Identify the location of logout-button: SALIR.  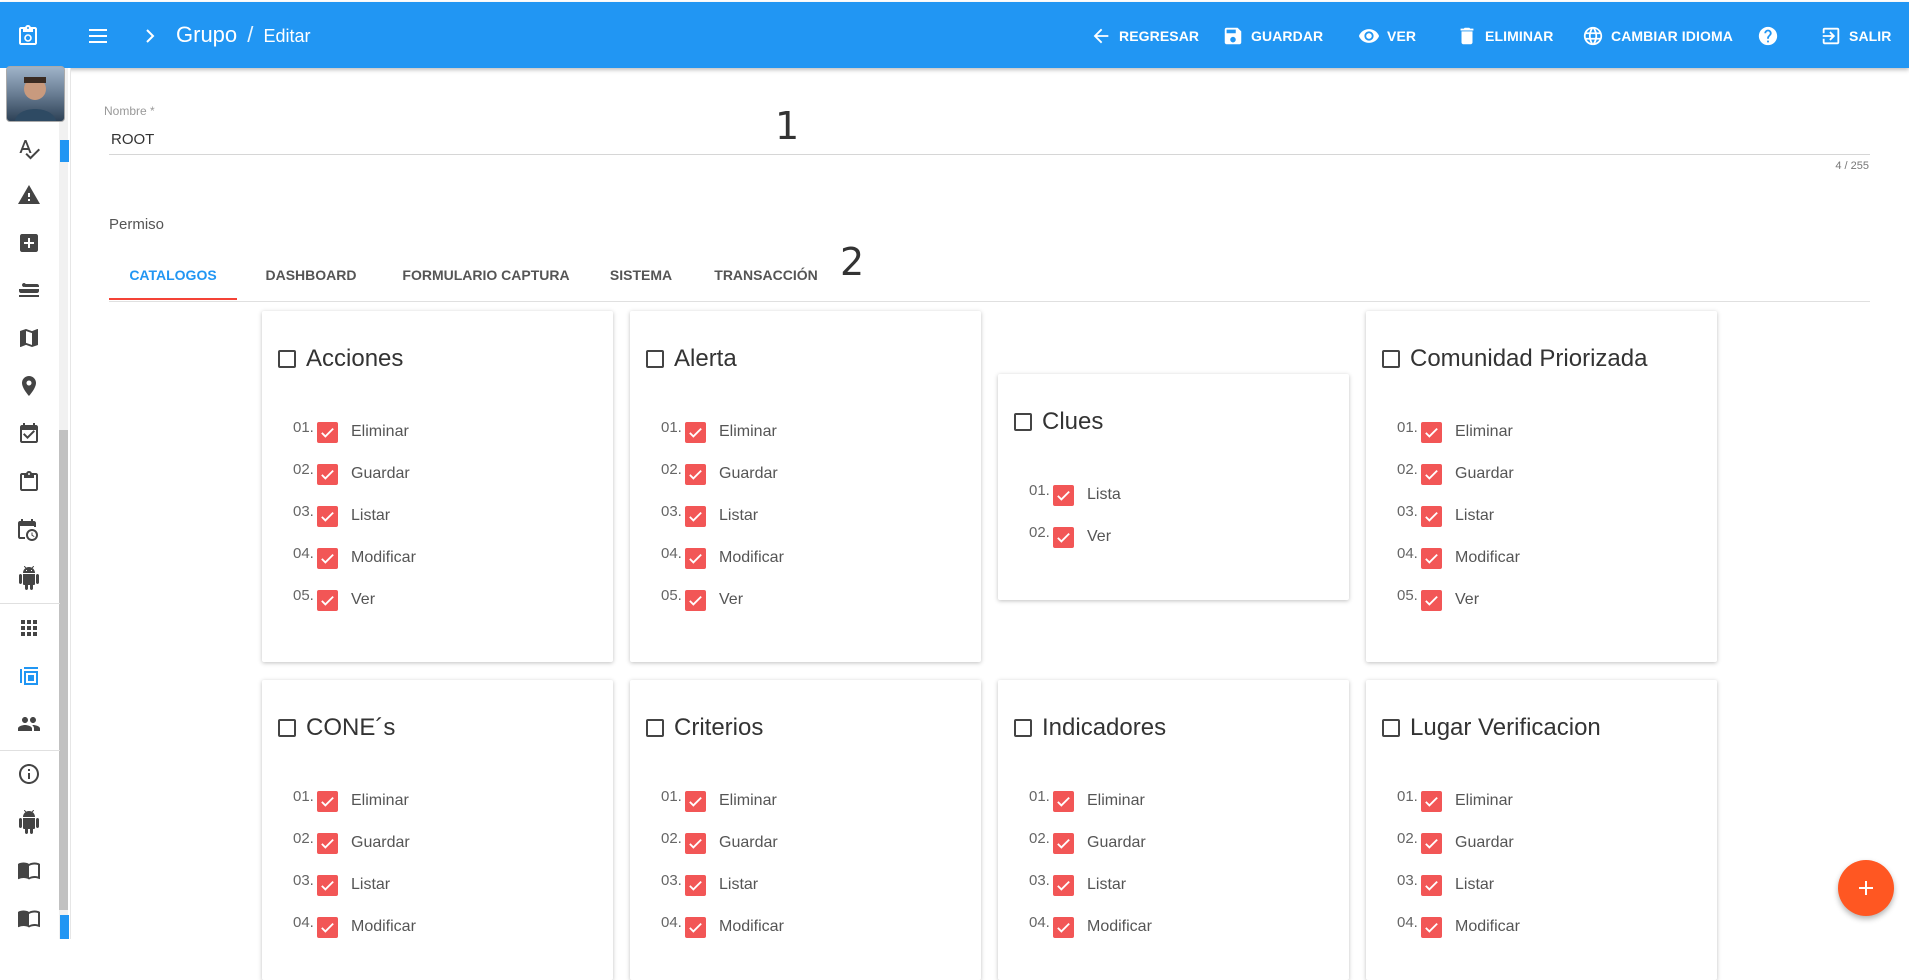
(1856, 36).